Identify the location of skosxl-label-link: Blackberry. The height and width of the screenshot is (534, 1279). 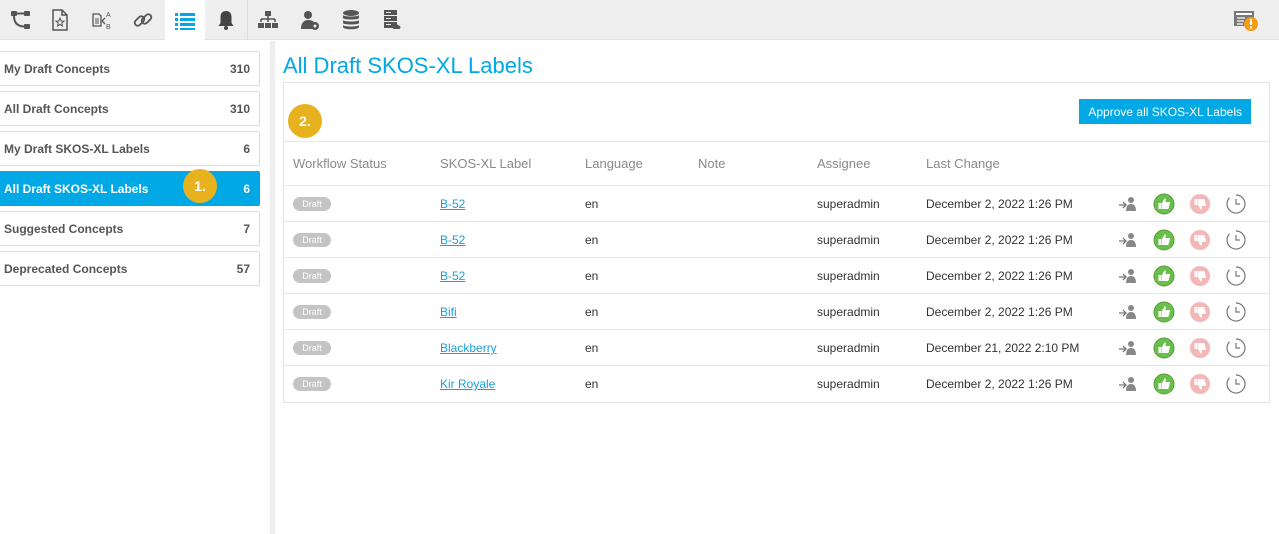
(468, 348).